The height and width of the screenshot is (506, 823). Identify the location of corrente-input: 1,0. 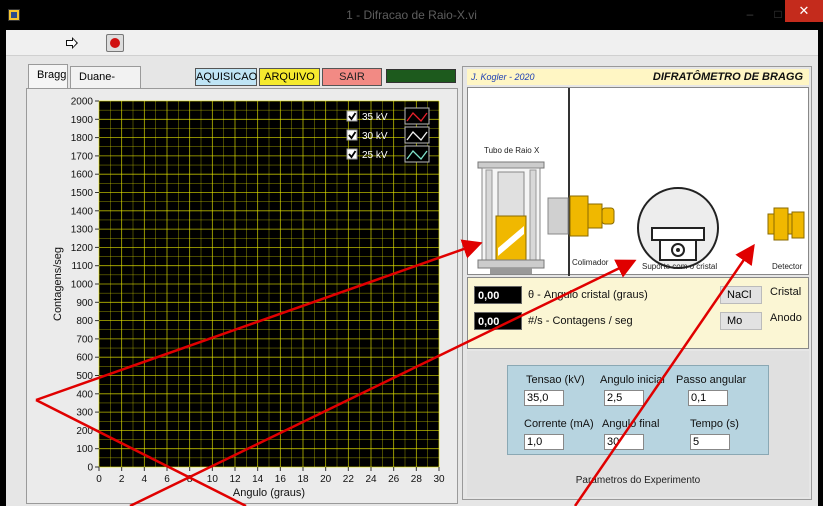
(544, 442).